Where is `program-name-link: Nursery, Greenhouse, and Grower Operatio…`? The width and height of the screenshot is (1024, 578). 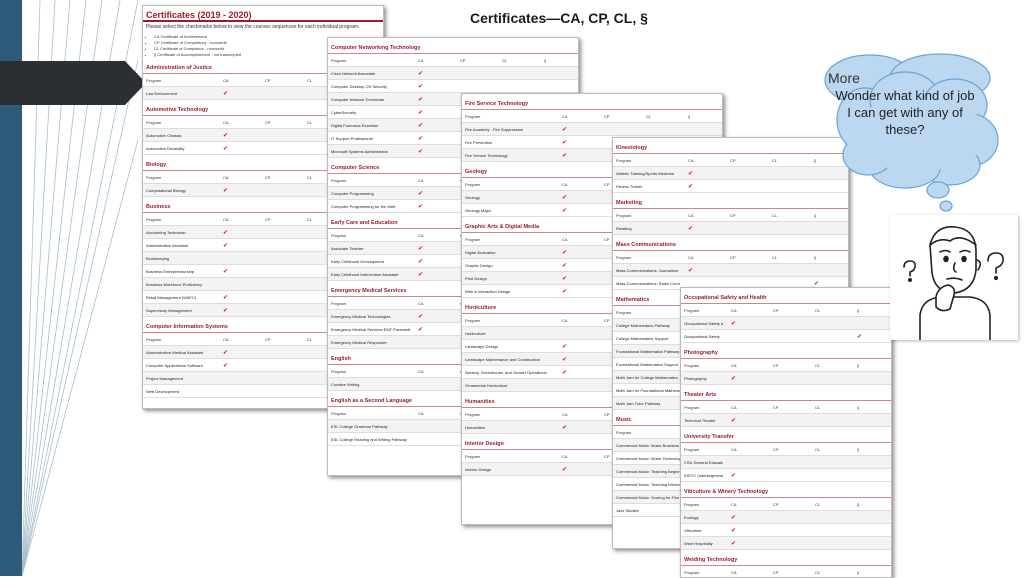
program-name-link: Nursery, Greenhouse, and Grower Operatio… is located at coordinates (508, 372).